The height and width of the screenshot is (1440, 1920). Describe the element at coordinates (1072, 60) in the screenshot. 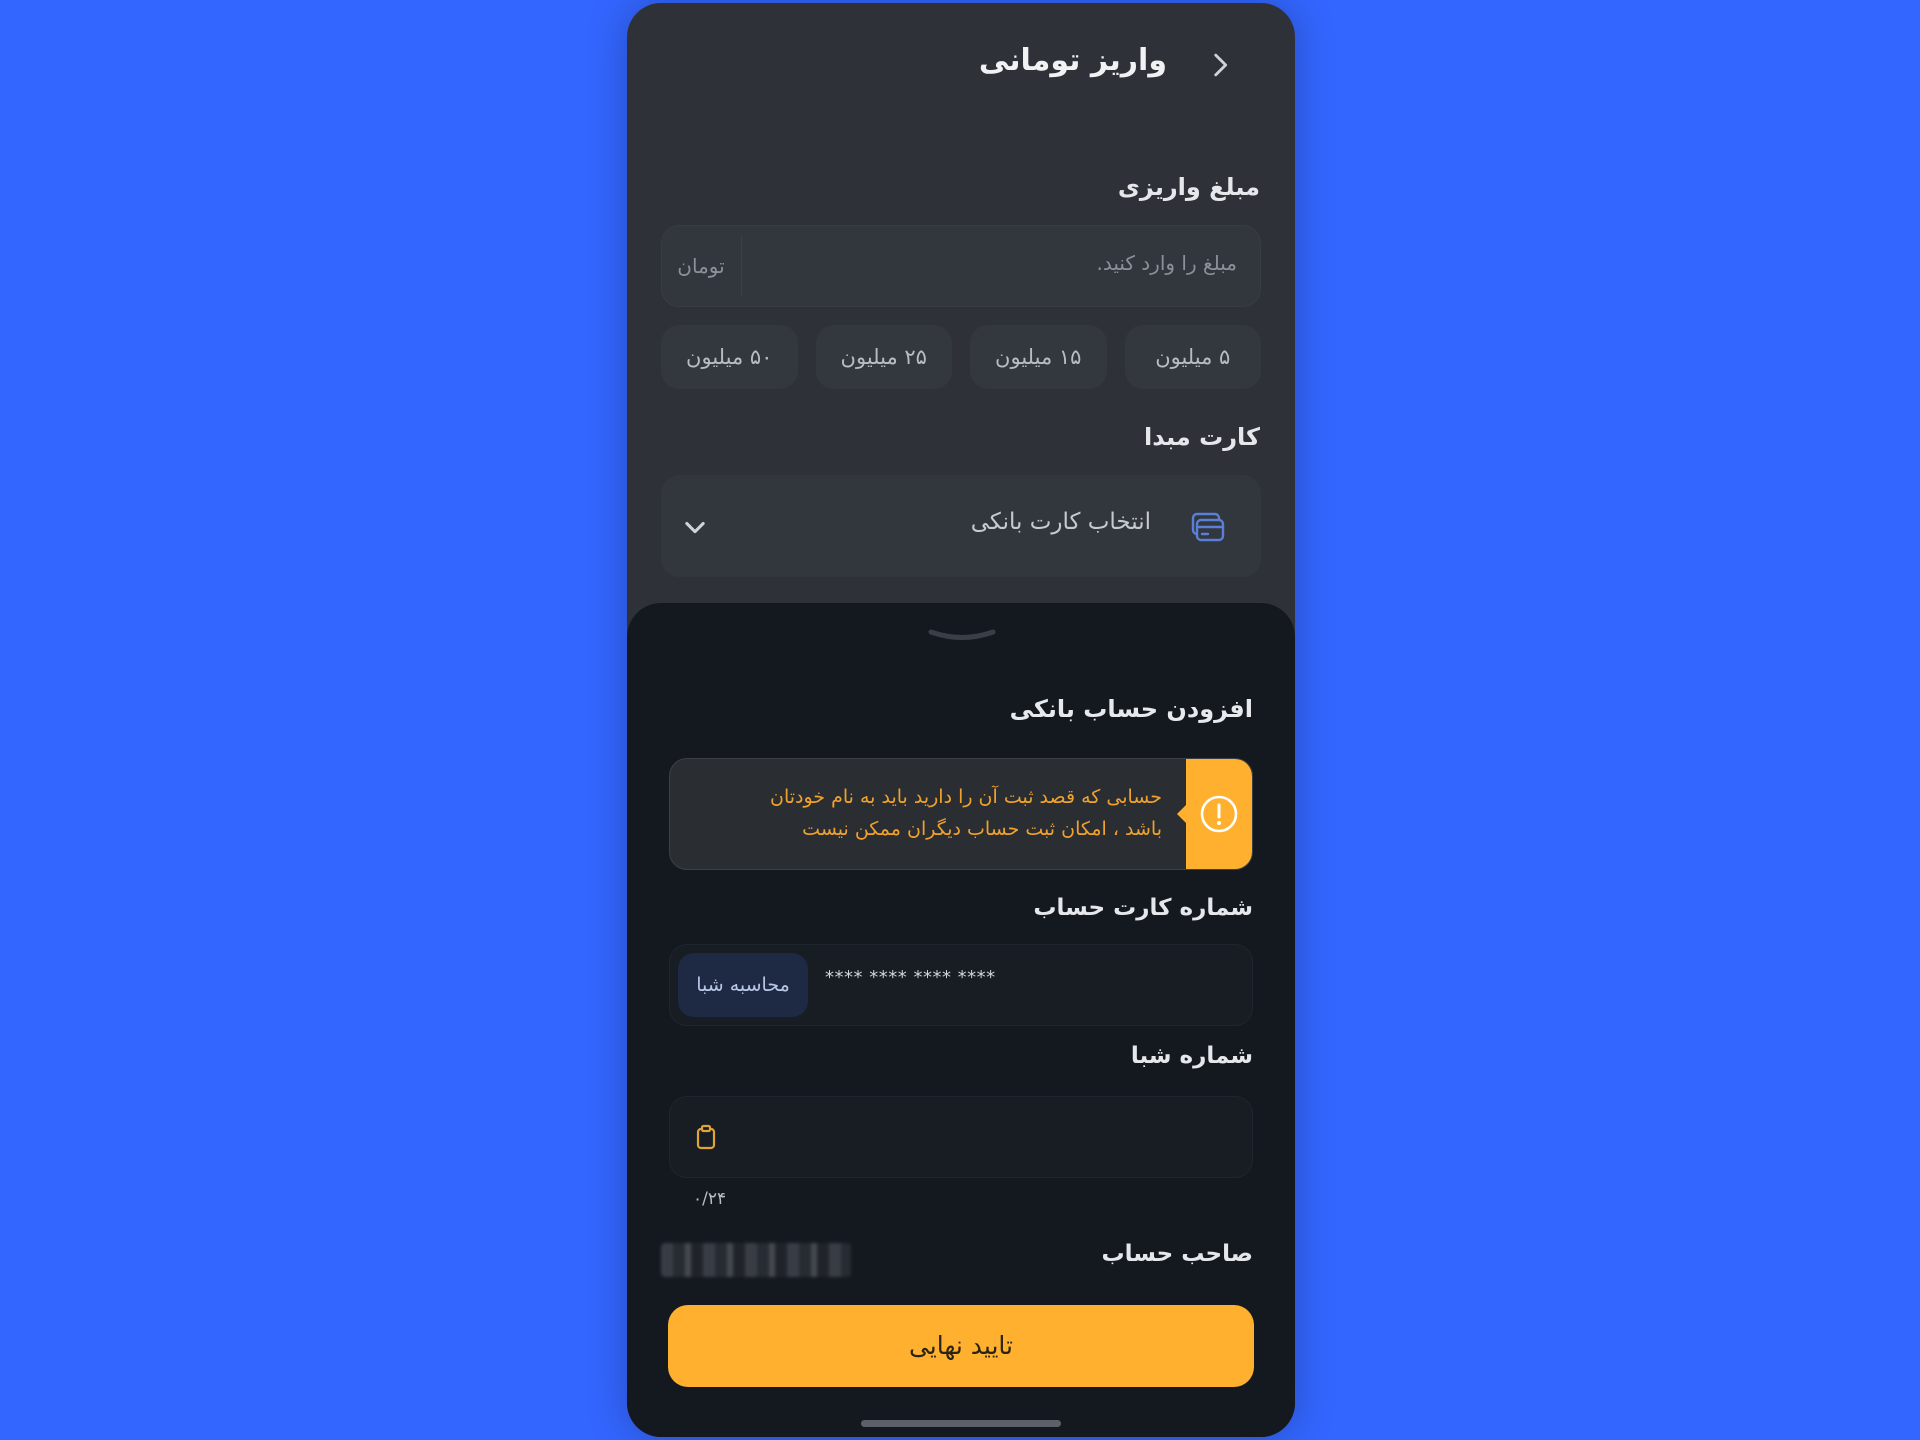

I see `page-title: واریز تومانی` at that location.